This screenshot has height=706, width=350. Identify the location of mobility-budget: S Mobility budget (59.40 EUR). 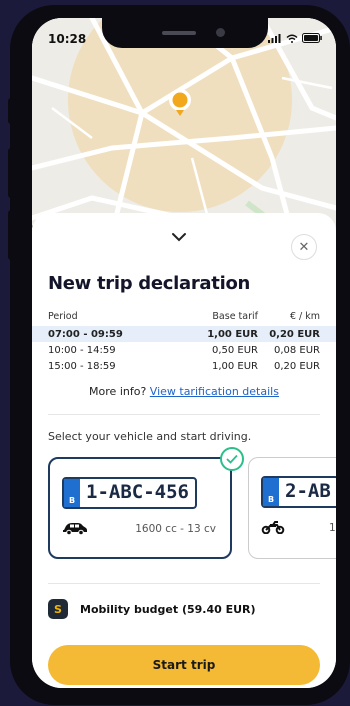
(152, 609).